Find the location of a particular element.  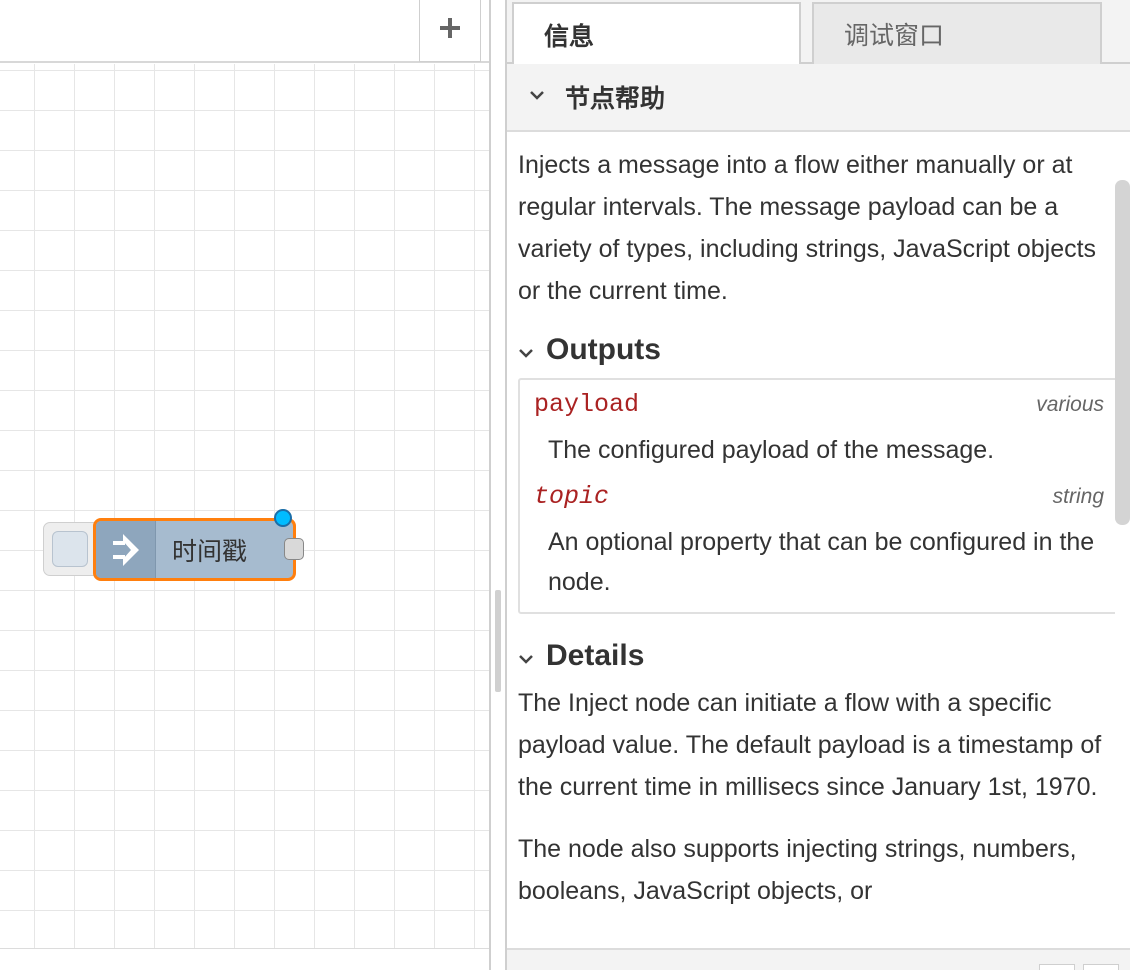

plus-icon is located at coordinates (450, 30).